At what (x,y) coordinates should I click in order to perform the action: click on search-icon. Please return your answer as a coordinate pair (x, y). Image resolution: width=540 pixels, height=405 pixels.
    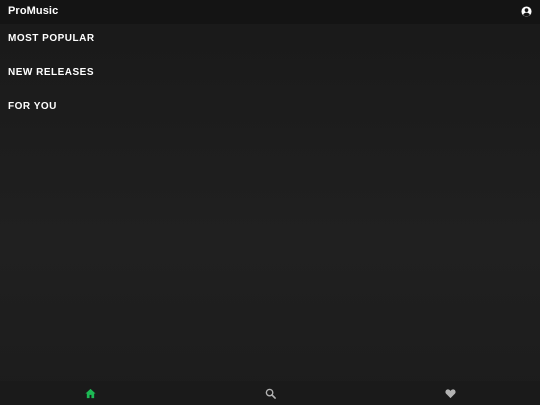
    Looking at the image, I should click on (270, 393).